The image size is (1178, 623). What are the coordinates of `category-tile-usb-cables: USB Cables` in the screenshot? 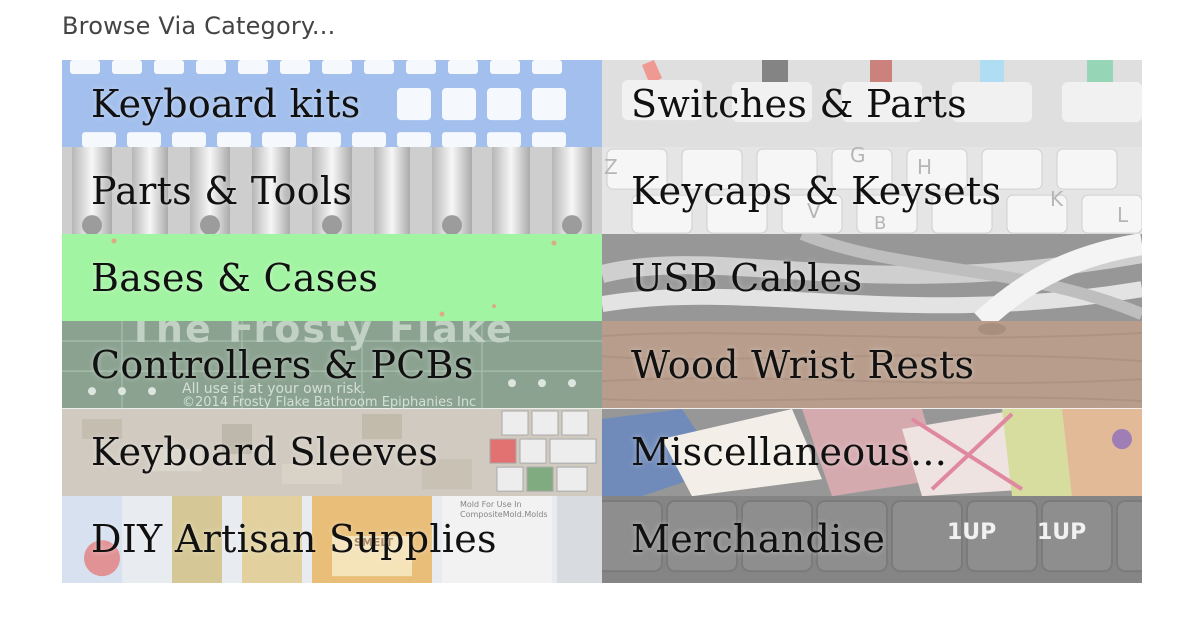 It's located at (872, 278).